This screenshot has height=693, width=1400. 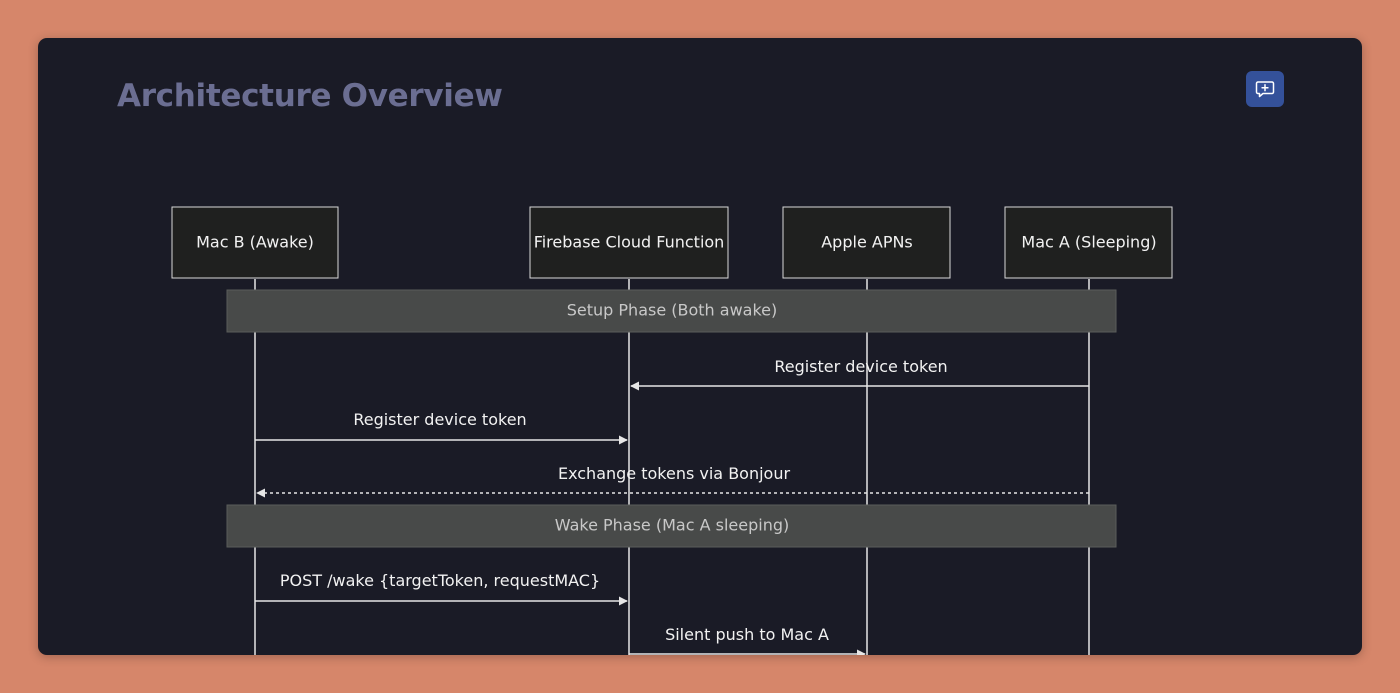 I want to click on actor-mac-b: Mac B (Awake), so click(x=255, y=242).